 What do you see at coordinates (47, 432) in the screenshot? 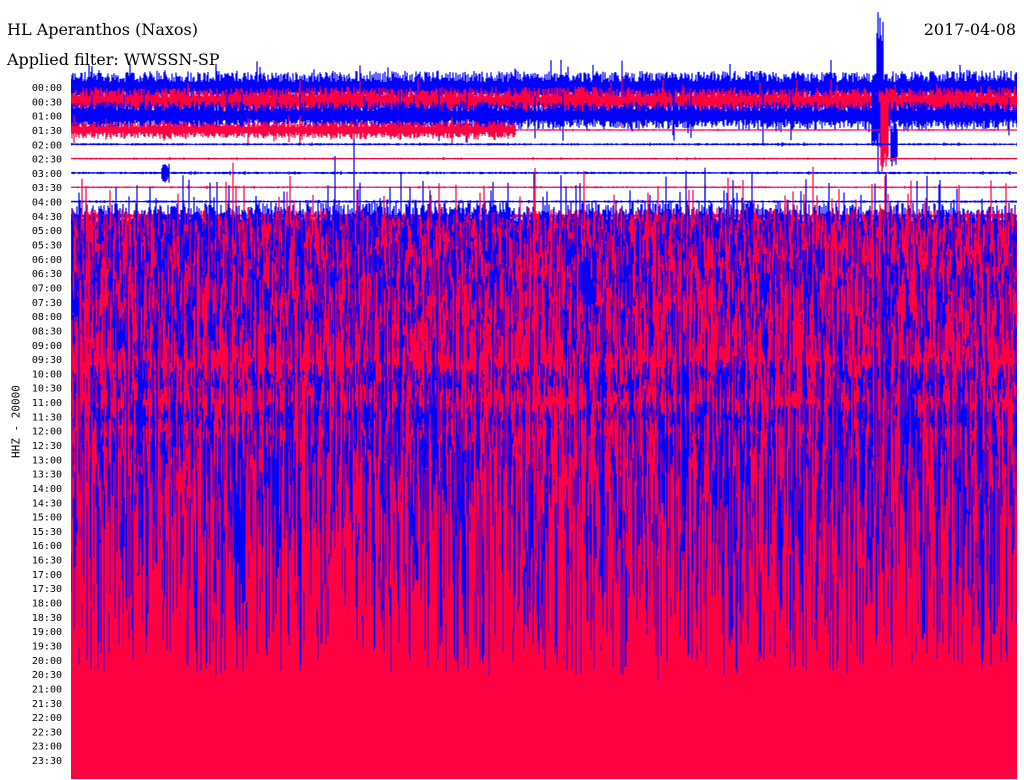
I see `row-time-label: 12:00` at bounding box center [47, 432].